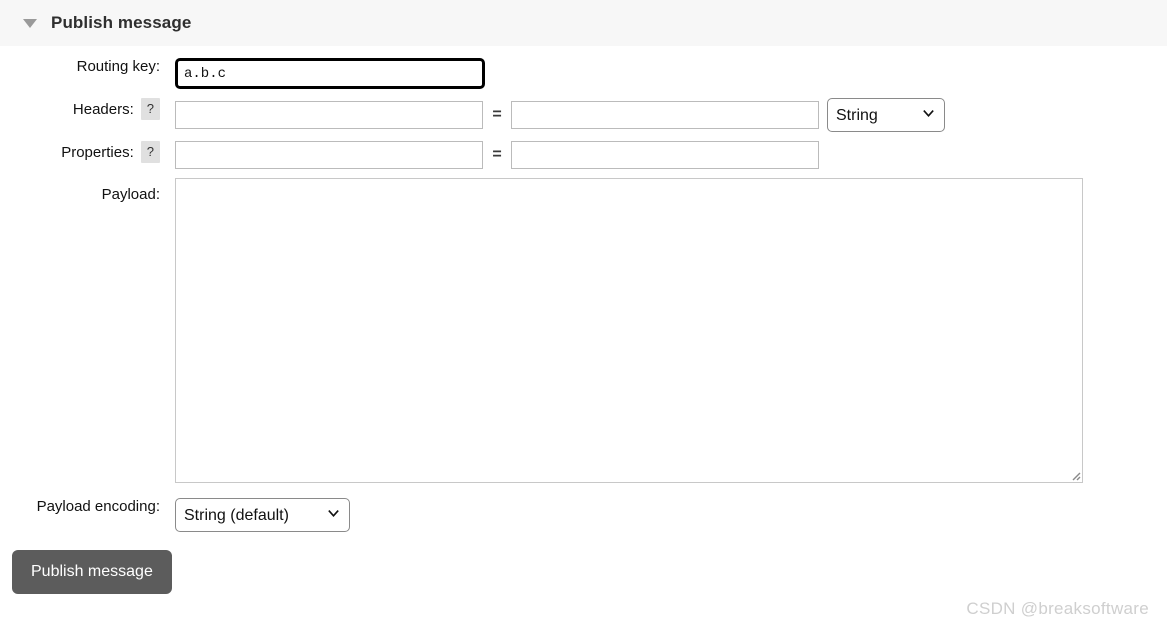 This screenshot has height=627, width=1167. I want to click on properties-field-cell: =, so click(489, 155).